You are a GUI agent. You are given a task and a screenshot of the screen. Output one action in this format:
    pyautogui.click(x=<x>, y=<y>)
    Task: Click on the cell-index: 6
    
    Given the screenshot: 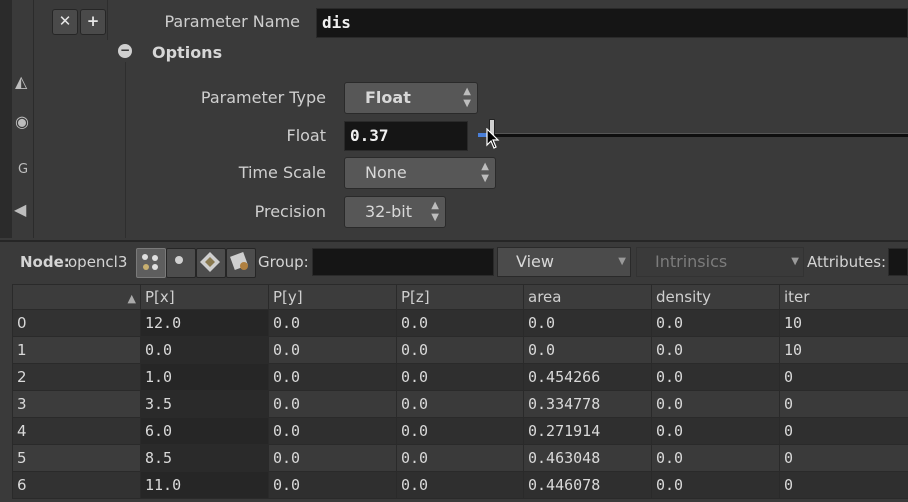 What is the action you would take?
    pyautogui.click(x=76, y=485)
    